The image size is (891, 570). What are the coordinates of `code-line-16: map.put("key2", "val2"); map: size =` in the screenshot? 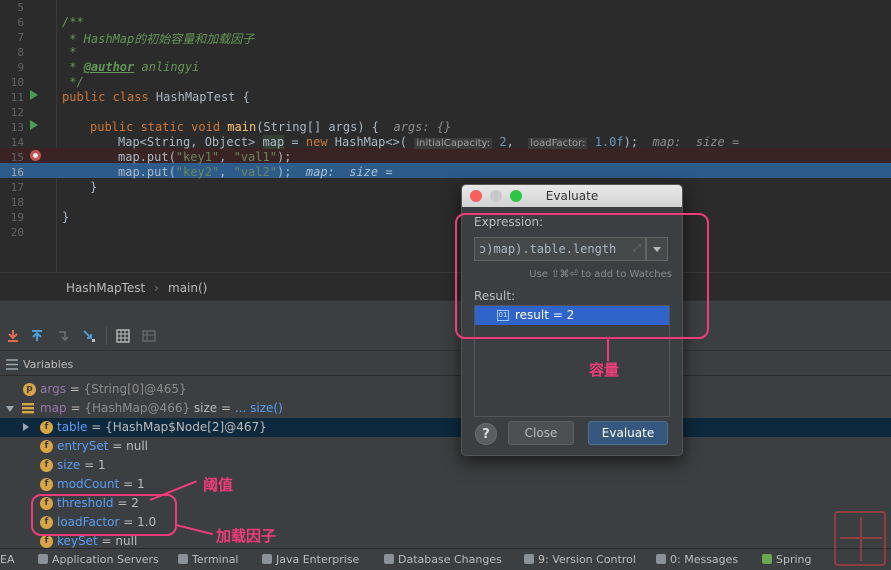 It's located at (255, 172).